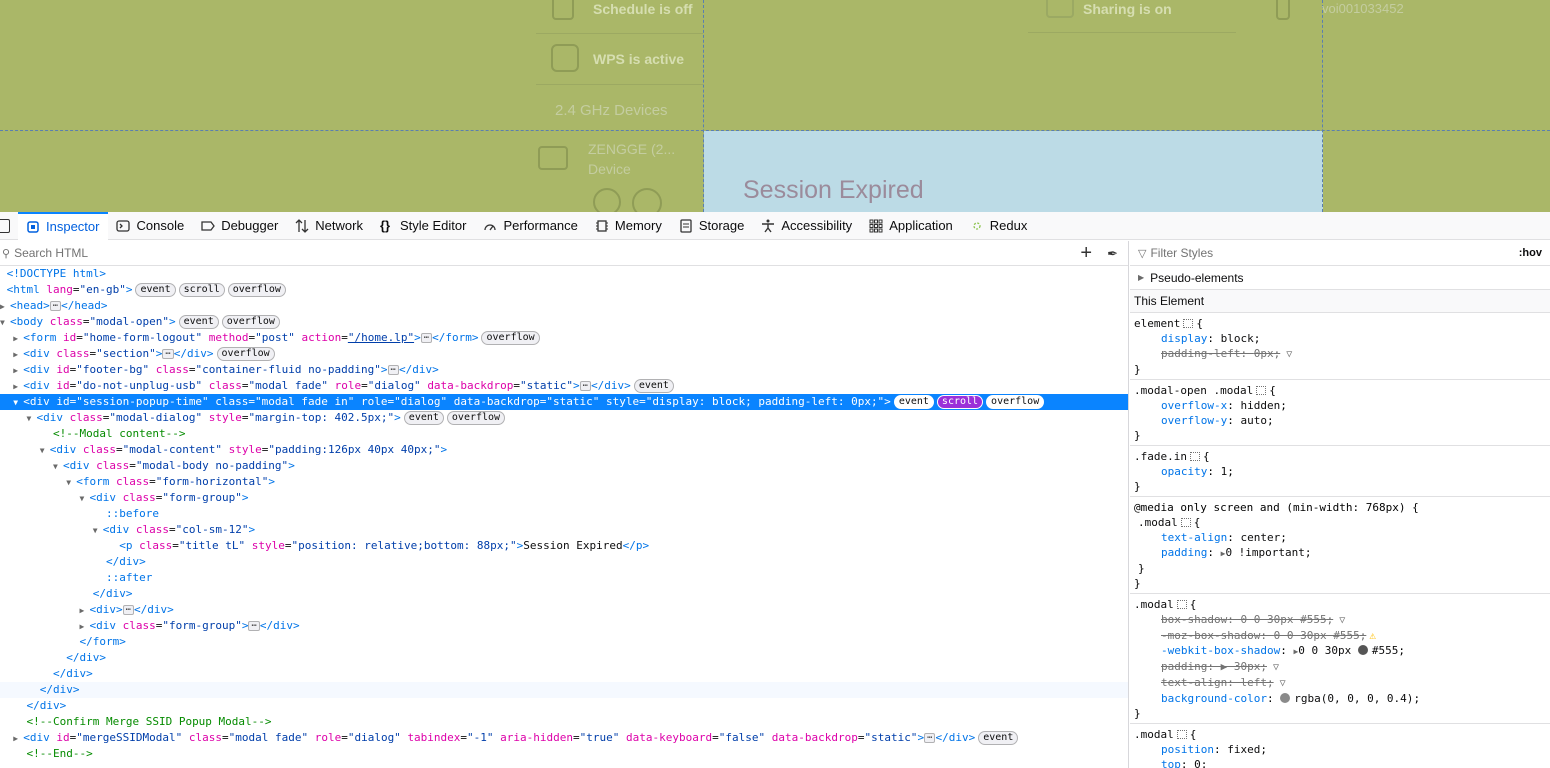 The width and height of the screenshot is (1550, 768). What do you see at coordinates (1340, 667) in the screenshot?
I see `declaration: padding: ▶ 30px; ▽` at bounding box center [1340, 667].